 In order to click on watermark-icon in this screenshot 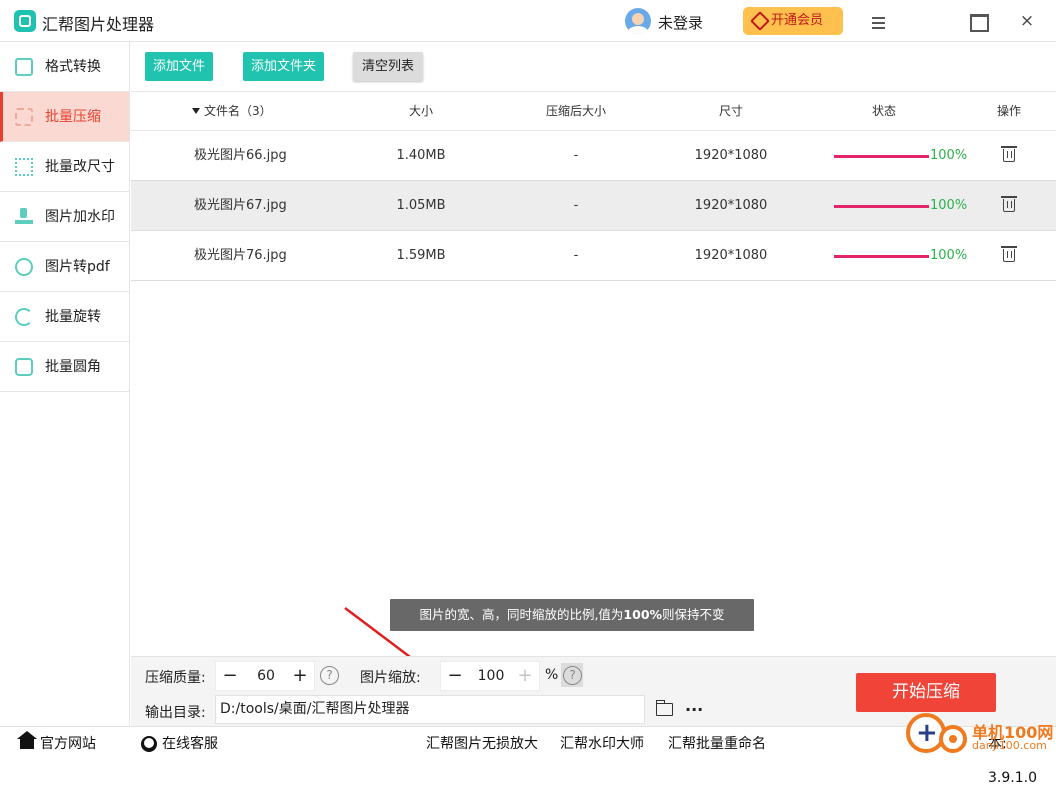, I will do `click(24, 217)`.